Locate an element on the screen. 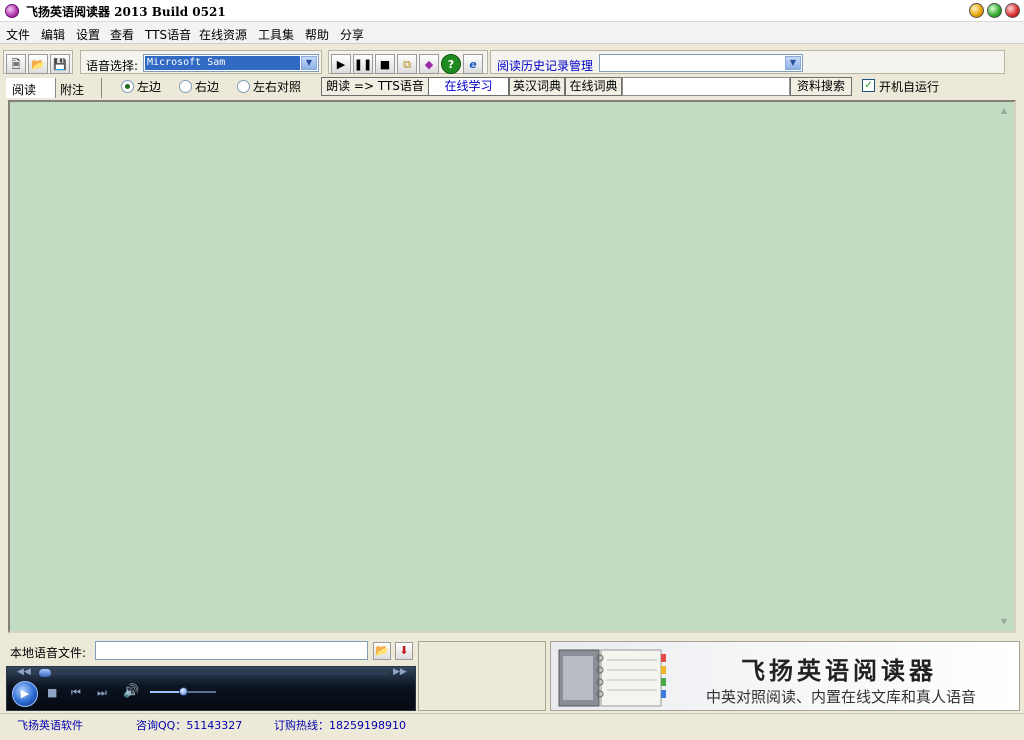  playback-toolbar-group: ▶ ❚❚ ■ ⧉ ◆ ? e is located at coordinates (408, 62).